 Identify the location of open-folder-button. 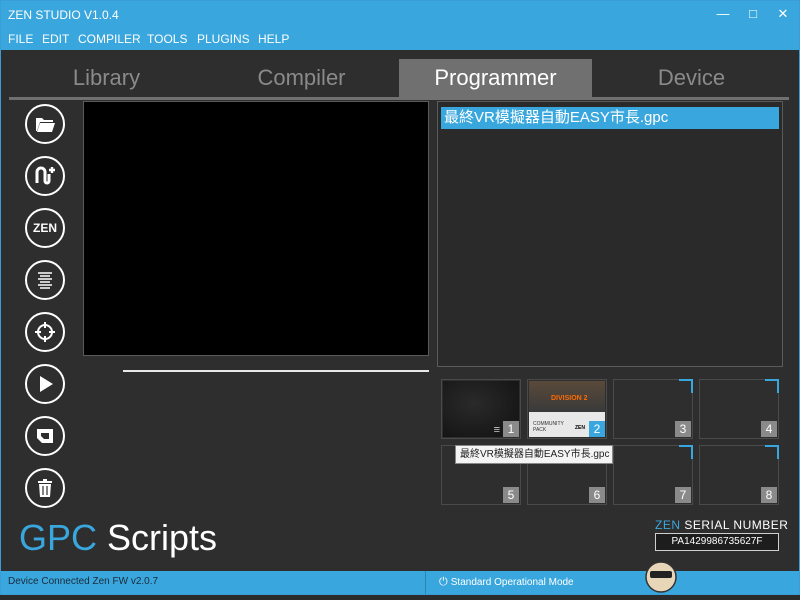
(45, 124).